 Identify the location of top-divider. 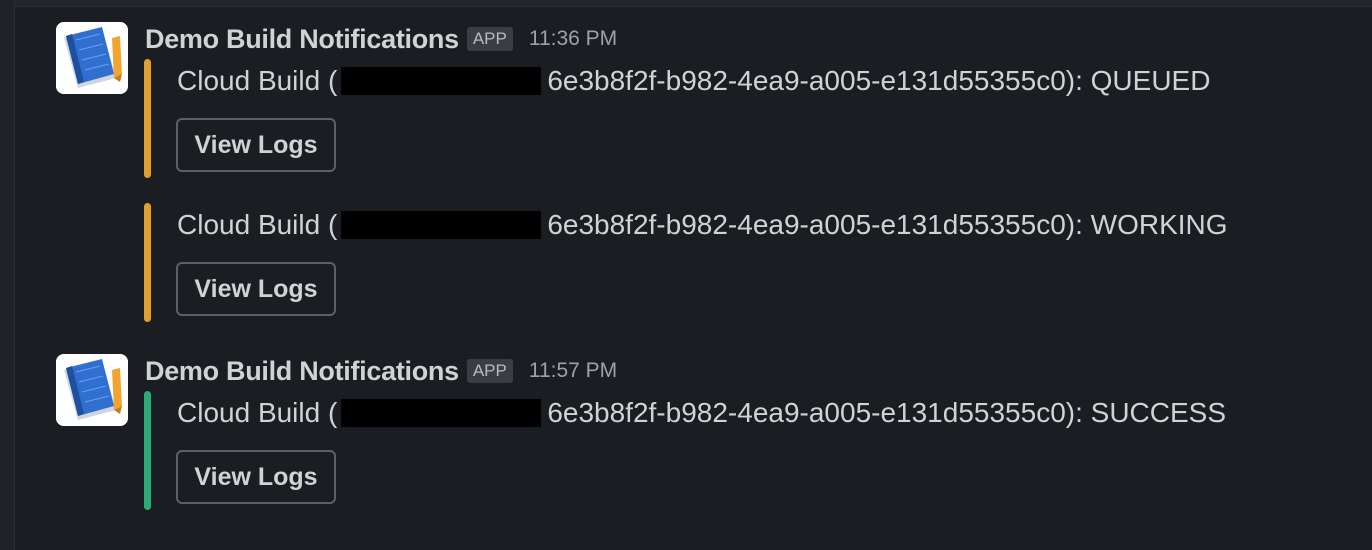
(686, 3).